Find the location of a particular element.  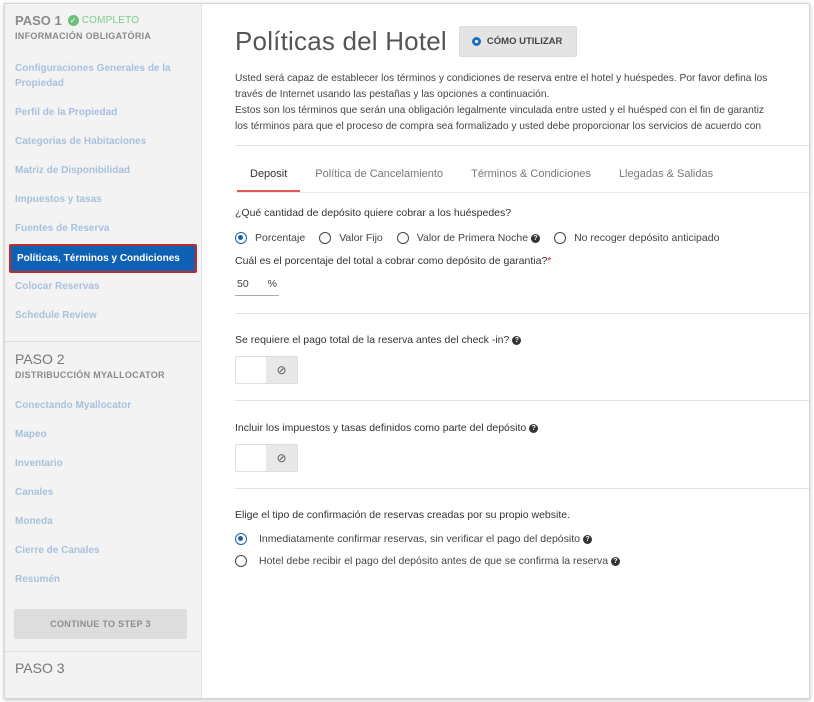

step2-header: PASO 2 DISTRIBUCCIÓN MYALLOCATOR is located at coordinates (103, 361).